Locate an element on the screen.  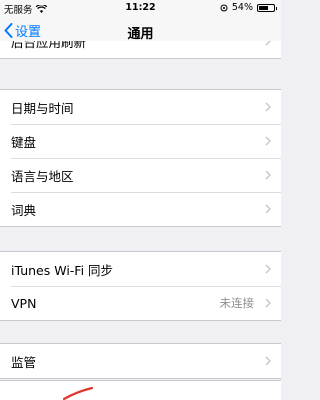
row-itunes-wifi-sync: iTunes Wi-Fi 同步 is located at coordinates (140, 269).